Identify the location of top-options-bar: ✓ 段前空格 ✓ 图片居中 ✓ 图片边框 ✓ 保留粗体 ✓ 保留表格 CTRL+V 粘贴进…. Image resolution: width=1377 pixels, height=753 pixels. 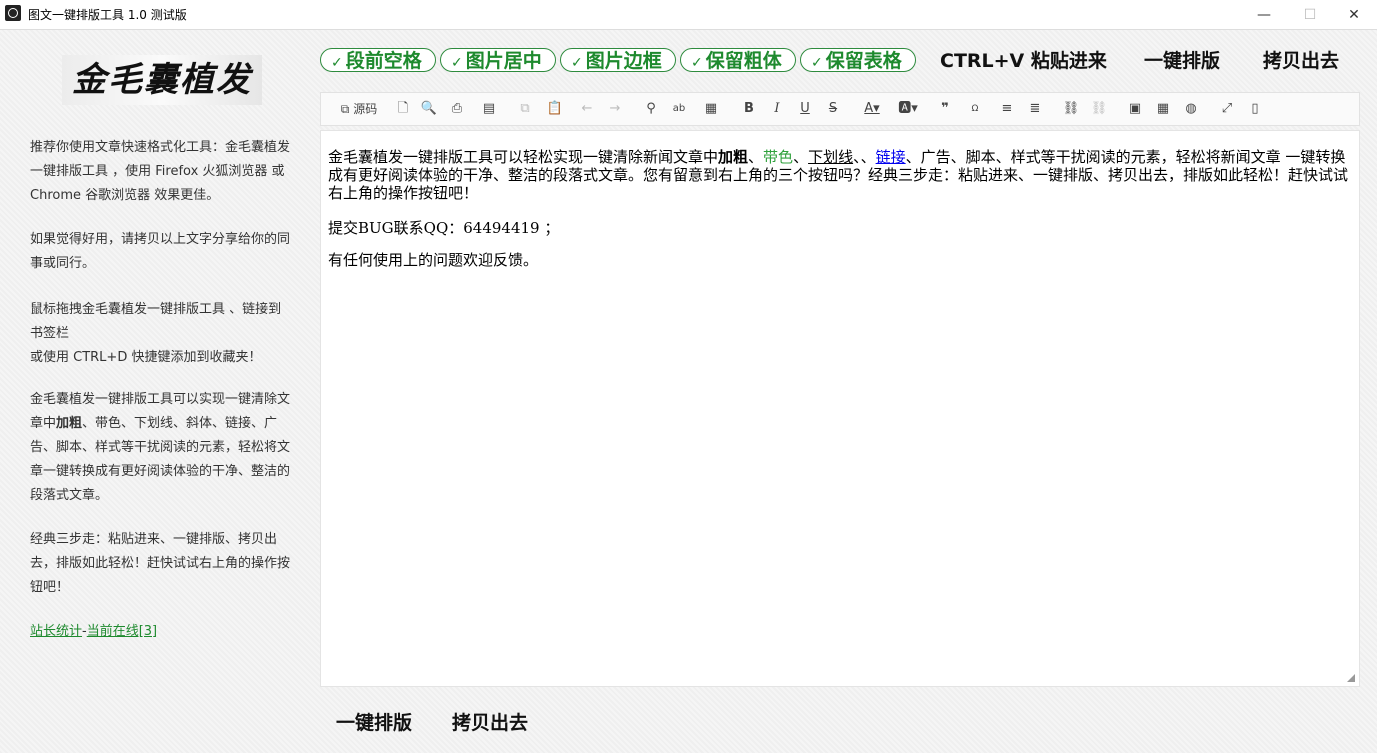
(843, 61).